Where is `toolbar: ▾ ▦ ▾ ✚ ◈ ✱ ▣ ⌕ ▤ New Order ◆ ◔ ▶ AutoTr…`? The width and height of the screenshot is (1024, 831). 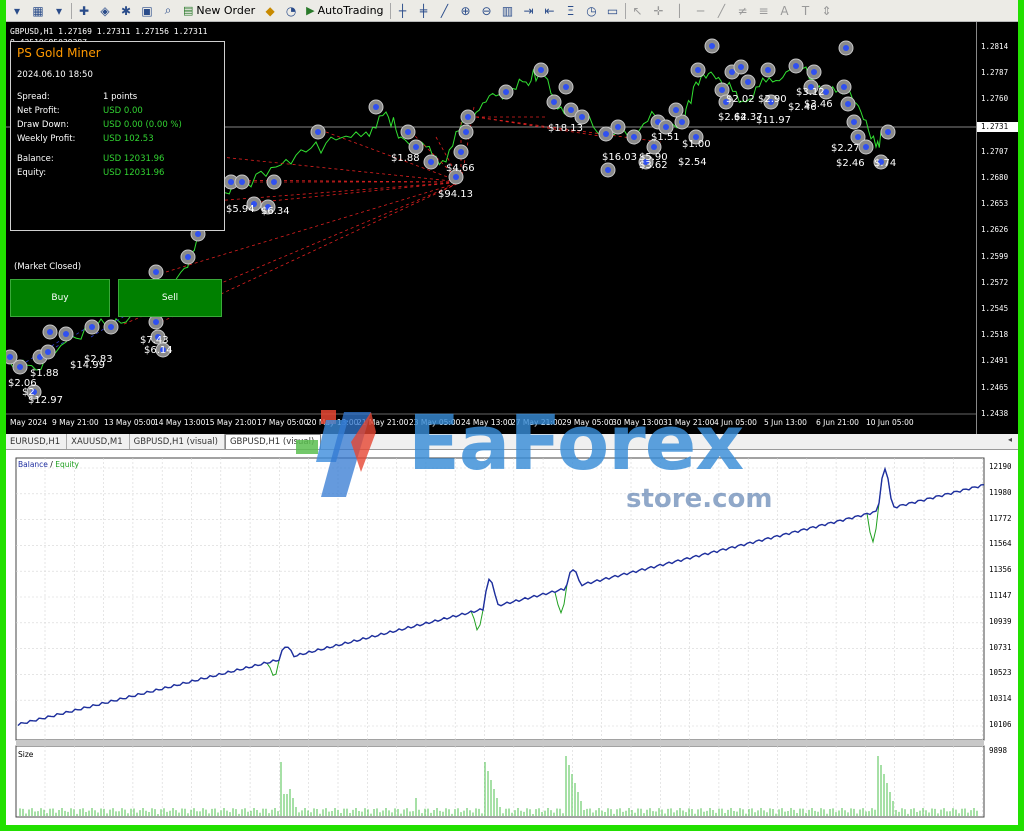 toolbar: ▾ ▦ ▾ ✚ ◈ ✱ ▣ ⌕ ▤ New Order ◆ ◔ ▶ AutoTr… is located at coordinates (512, 11).